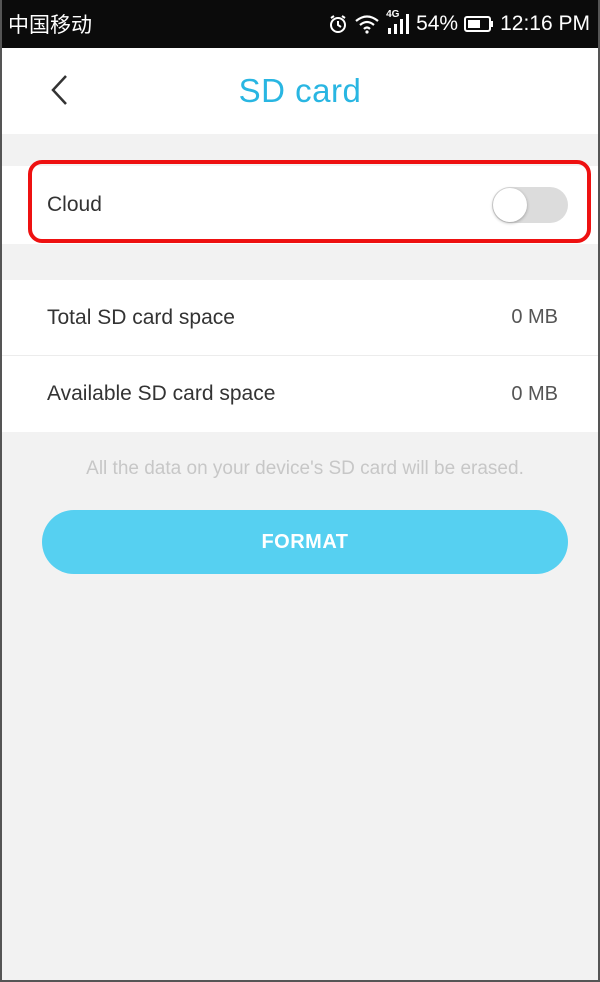  What do you see at coordinates (305, 542) in the screenshot?
I see `format-button: FORMAT` at bounding box center [305, 542].